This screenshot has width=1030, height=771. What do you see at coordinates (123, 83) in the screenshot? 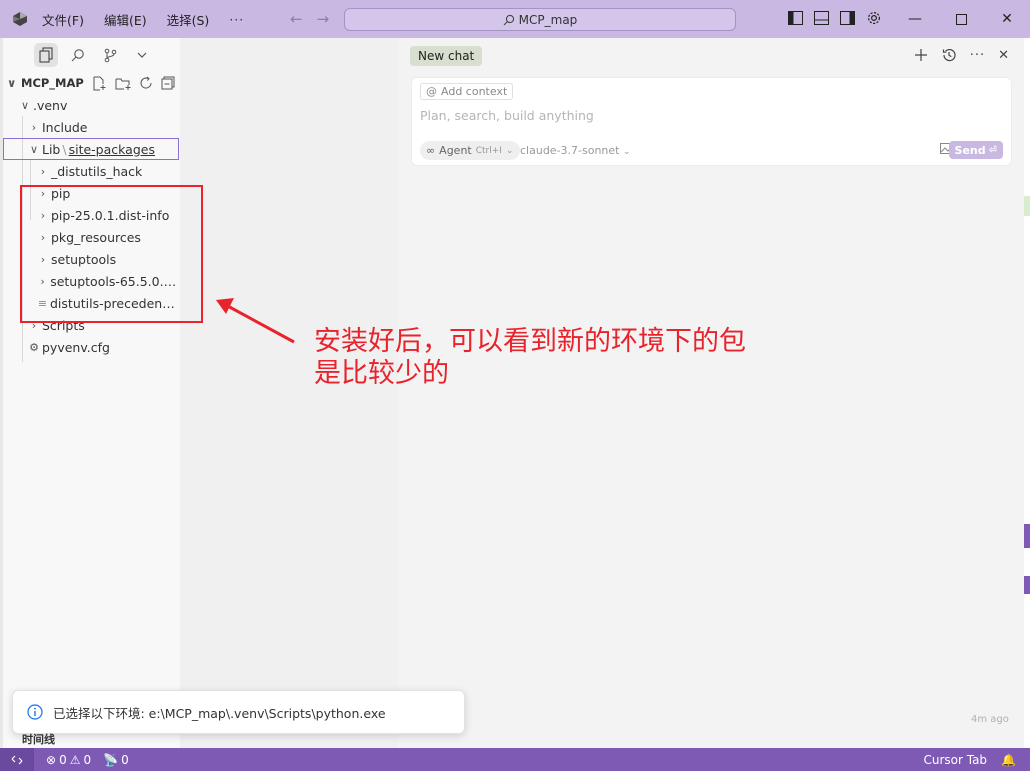
I see `new-folder-icon` at bounding box center [123, 83].